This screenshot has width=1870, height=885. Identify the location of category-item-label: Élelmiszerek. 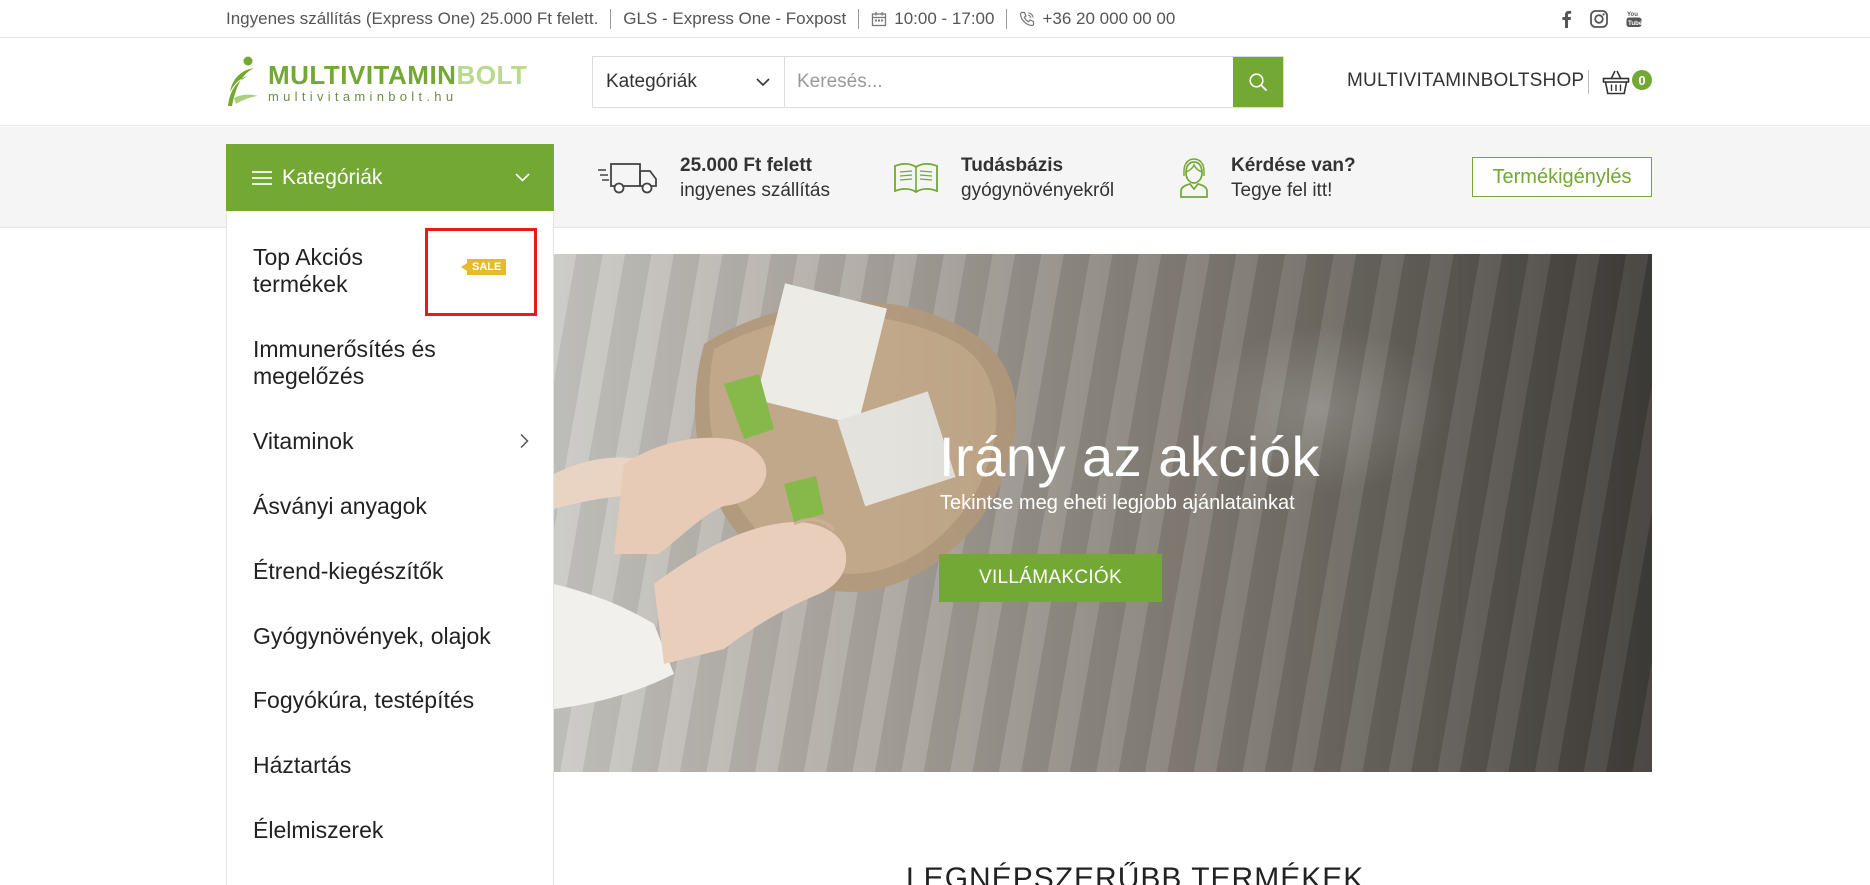
(318, 829).